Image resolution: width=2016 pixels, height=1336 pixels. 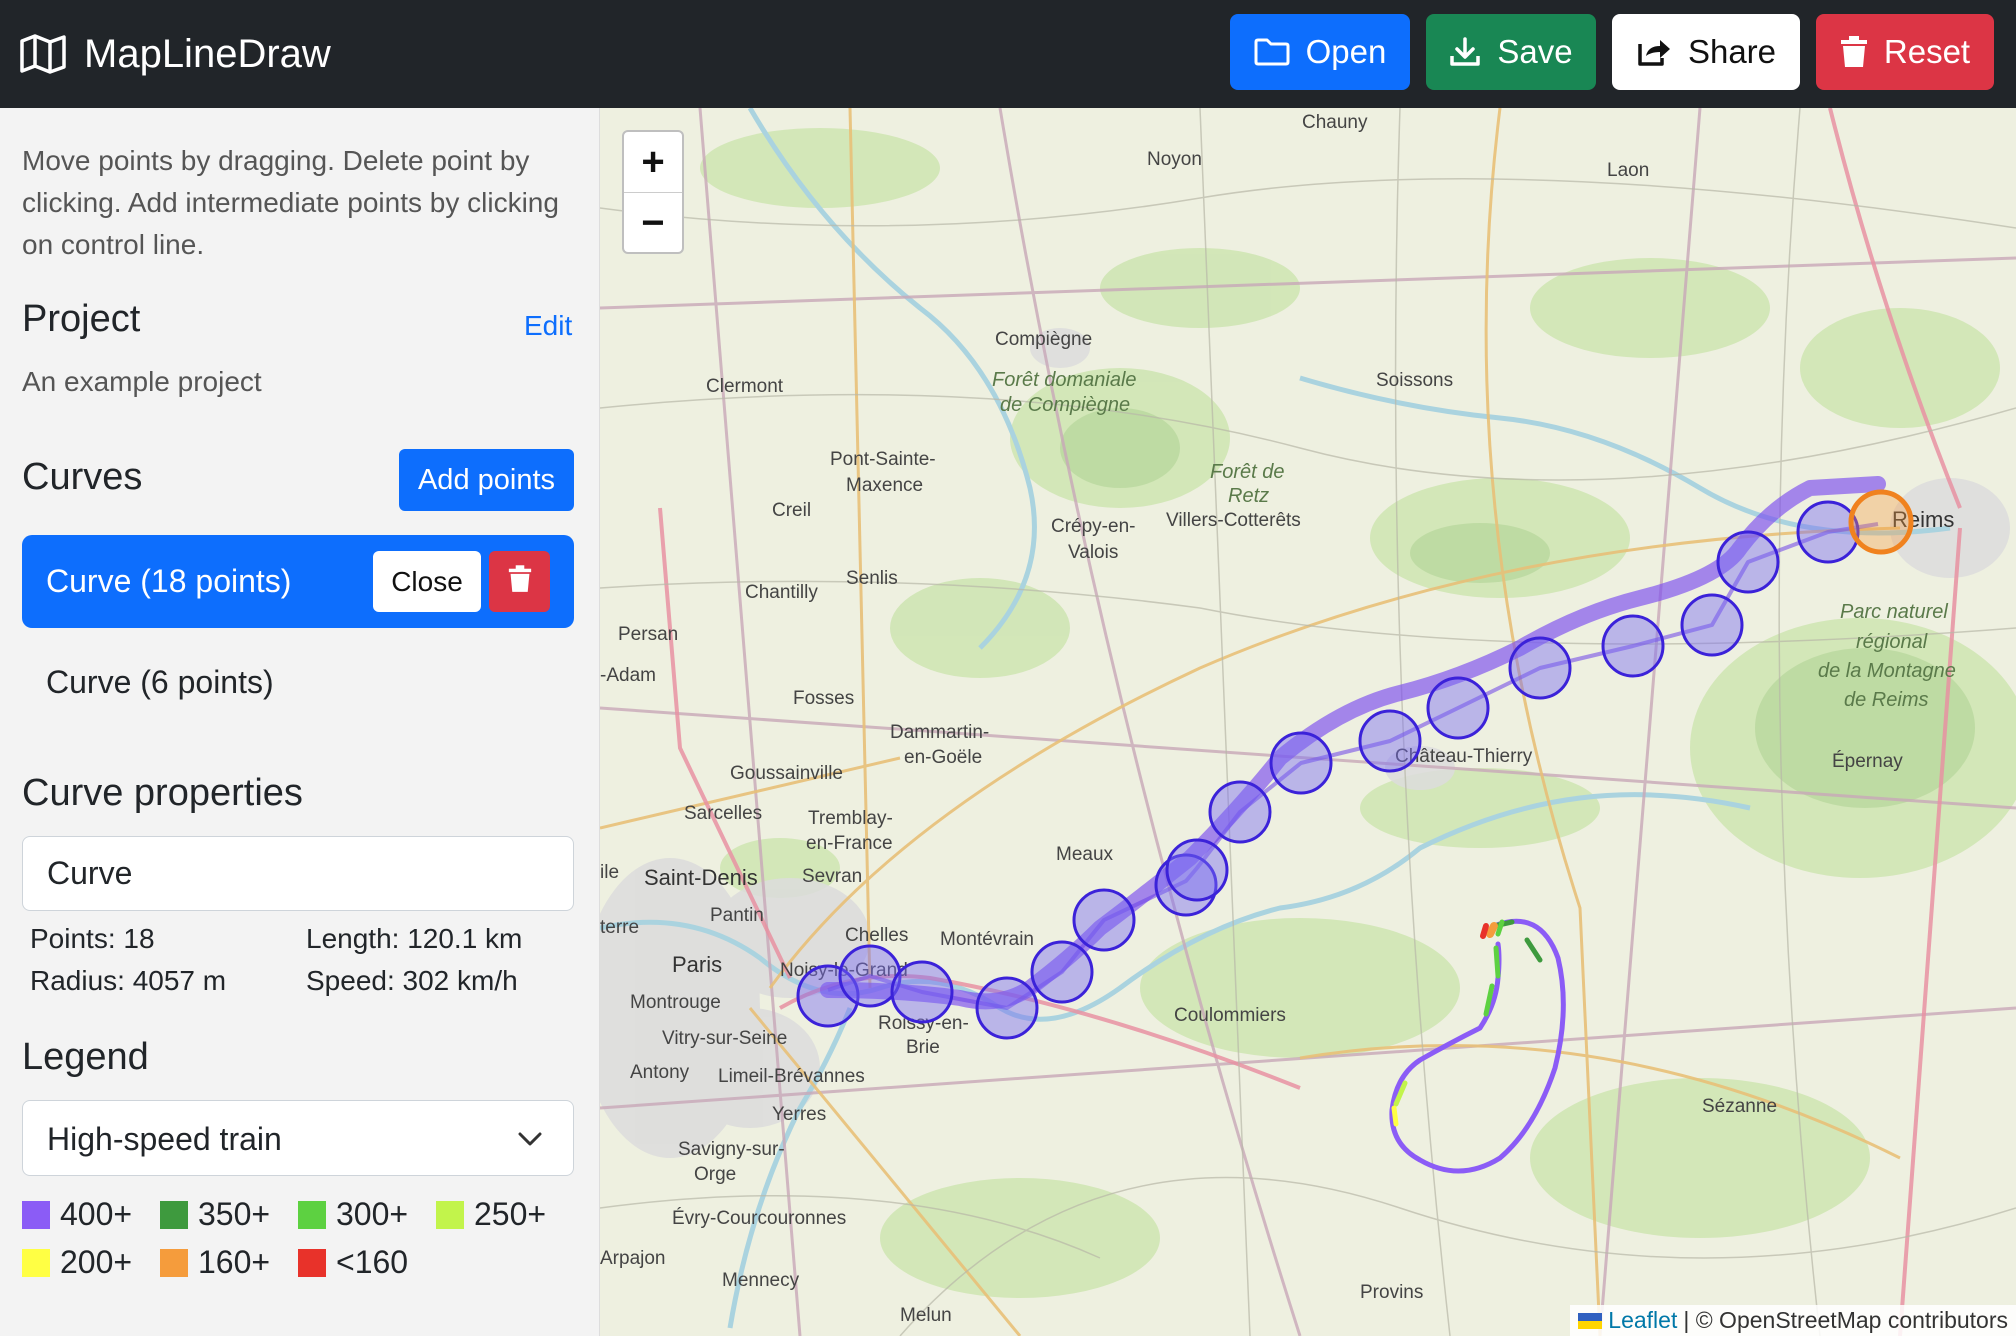 What do you see at coordinates (723, 813) in the screenshot?
I see `map-label: Sarcelles` at bounding box center [723, 813].